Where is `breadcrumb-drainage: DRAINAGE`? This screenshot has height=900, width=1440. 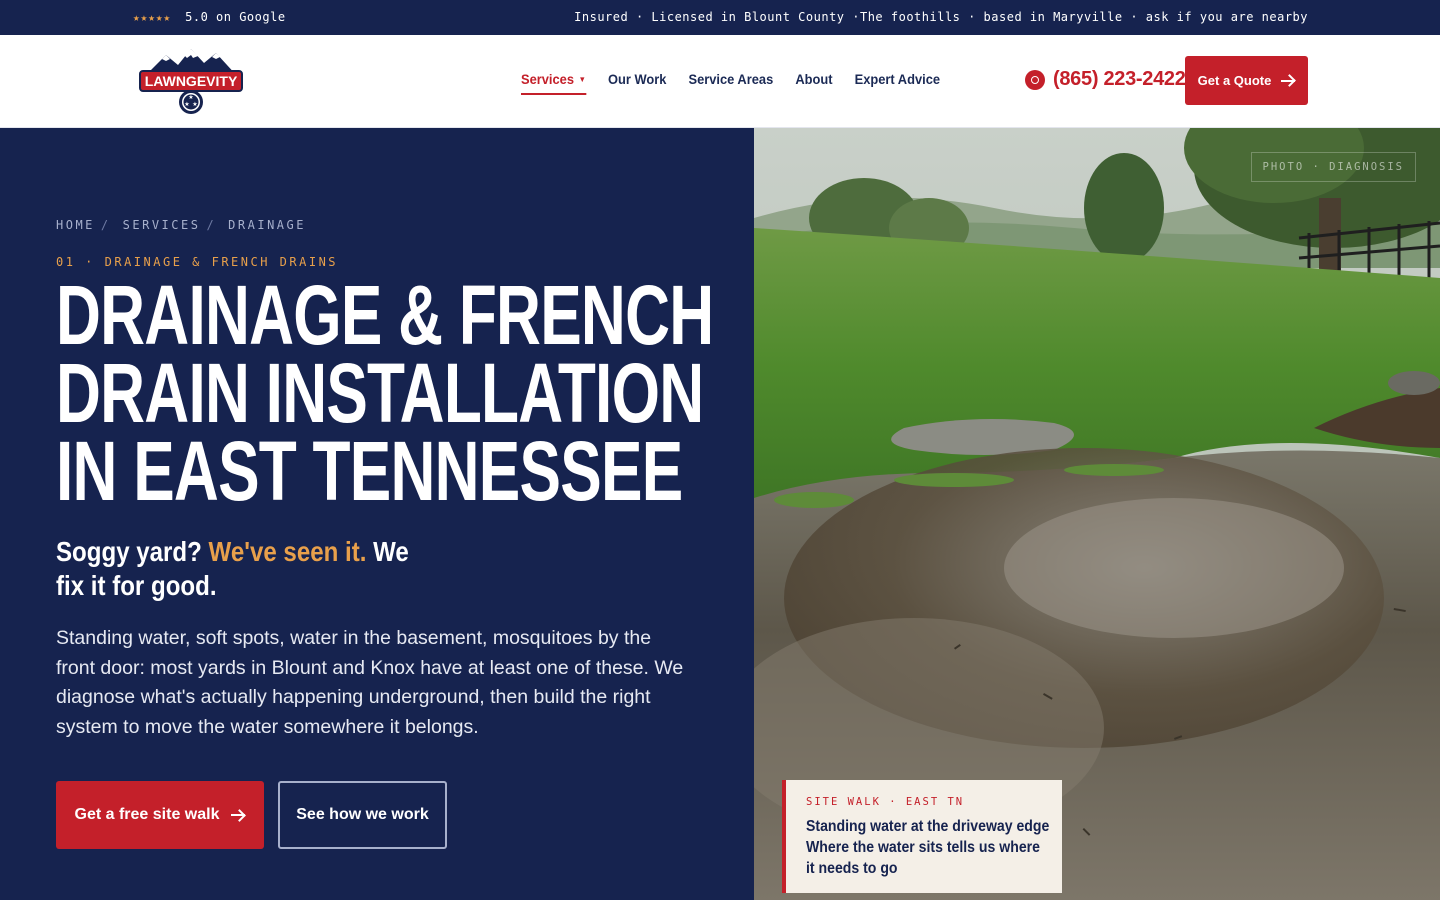 breadcrumb-drainage: DRAINAGE is located at coordinates (267, 225).